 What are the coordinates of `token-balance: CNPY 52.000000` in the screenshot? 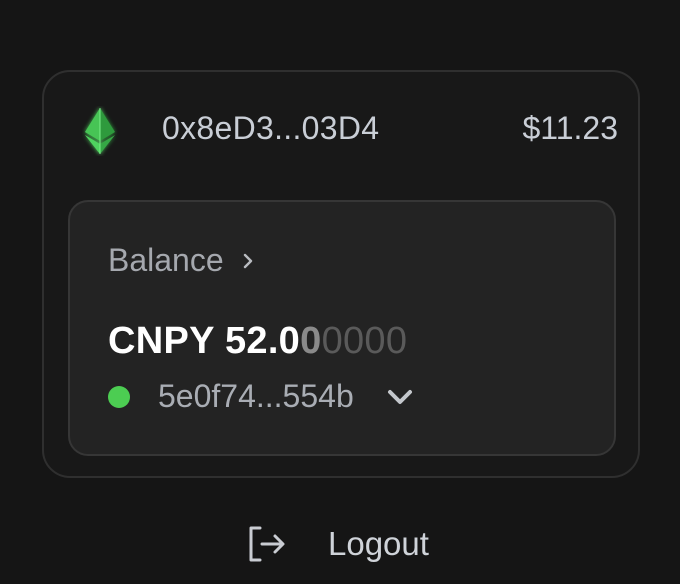 It's located at (257, 341).